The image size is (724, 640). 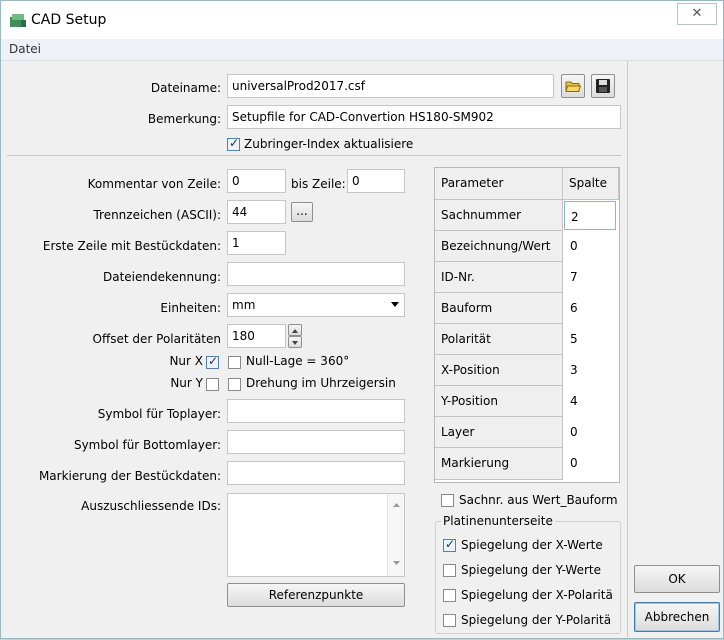 What do you see at coordinates (316, 411) in the screenshot?
I see `toplayer-input` at bounding box center [316, 411].